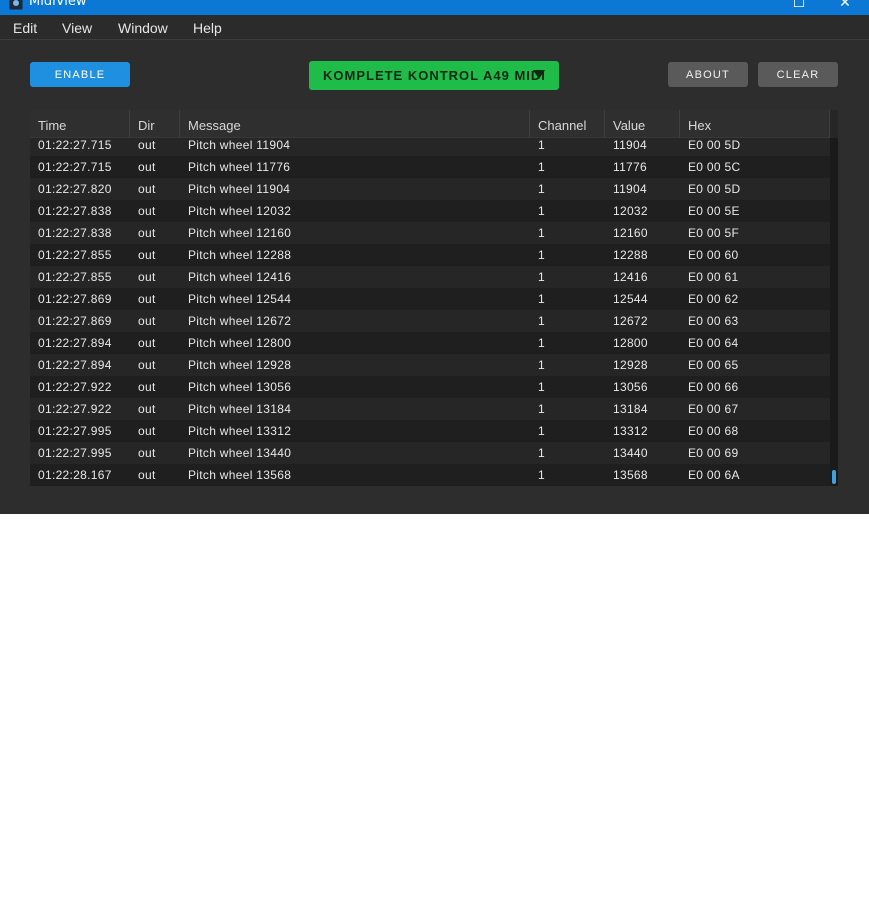 Image resolution: width=869 pixels, height=903 pixels. What do you see at coordinates (539, 74) in the screenshot?
I see `caret-down-icon` at bounding box center [539, 74].